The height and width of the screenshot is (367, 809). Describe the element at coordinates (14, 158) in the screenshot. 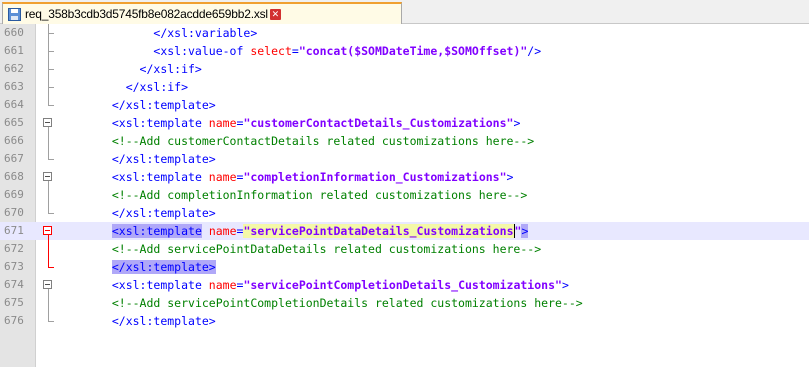

I see `line-number: 667` at that location.